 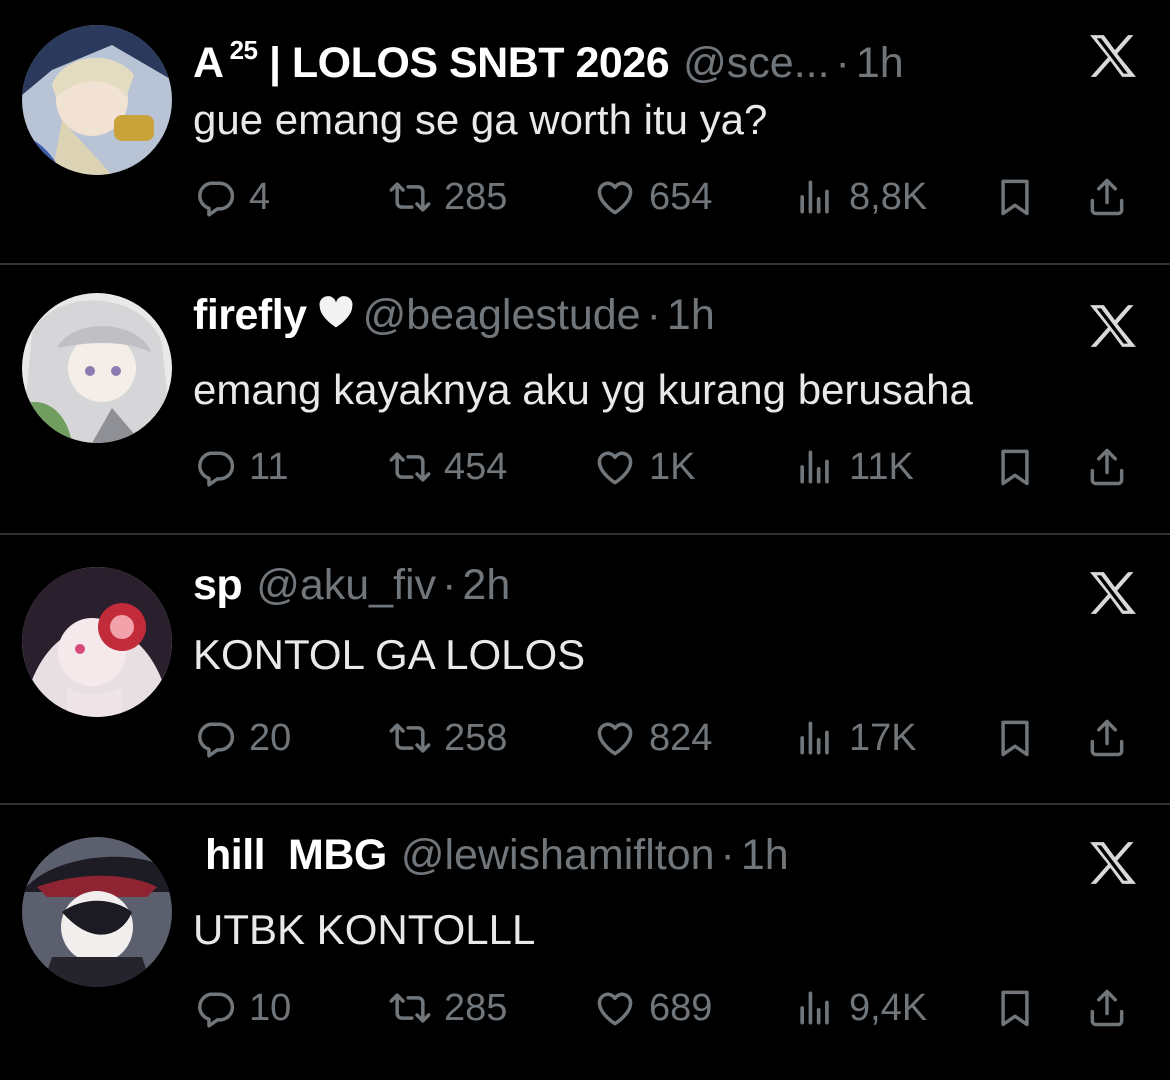 I want to click on reply-button: 4, so click(x=231, y=197).